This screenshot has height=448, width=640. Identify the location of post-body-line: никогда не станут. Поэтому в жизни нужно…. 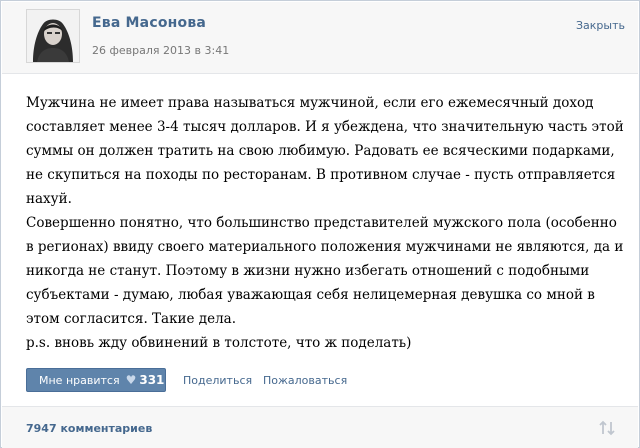
(308, 271).